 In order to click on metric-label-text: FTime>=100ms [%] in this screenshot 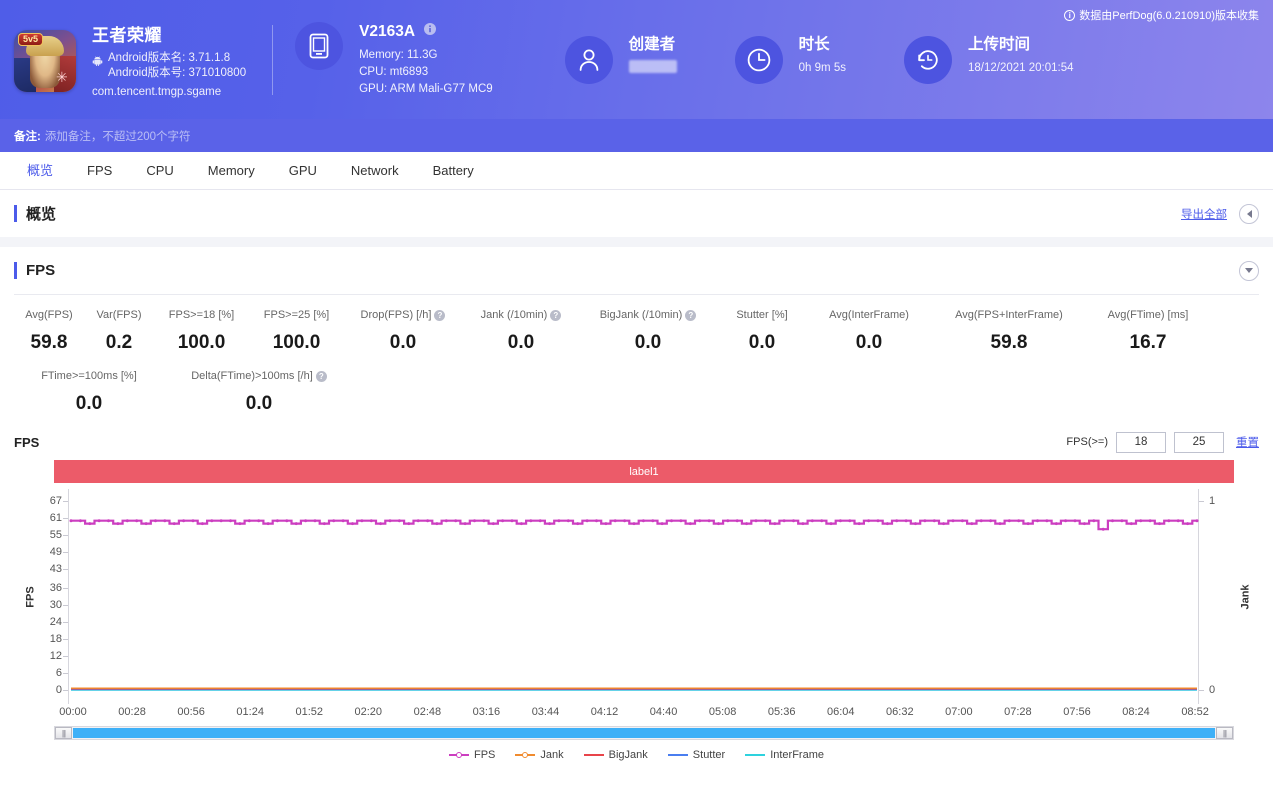, I will do `click(89, 376)`.